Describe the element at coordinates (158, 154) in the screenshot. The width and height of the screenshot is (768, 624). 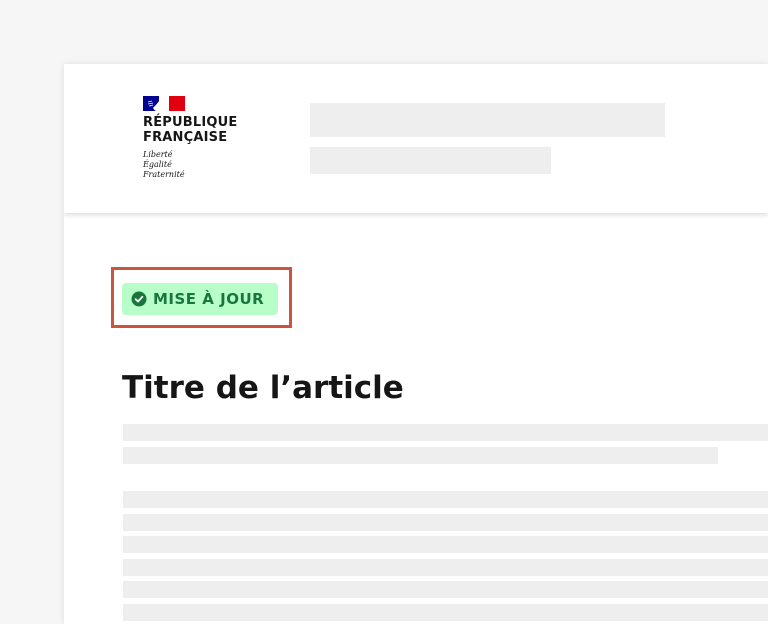
I see `motto-line: Liberté` at that location.